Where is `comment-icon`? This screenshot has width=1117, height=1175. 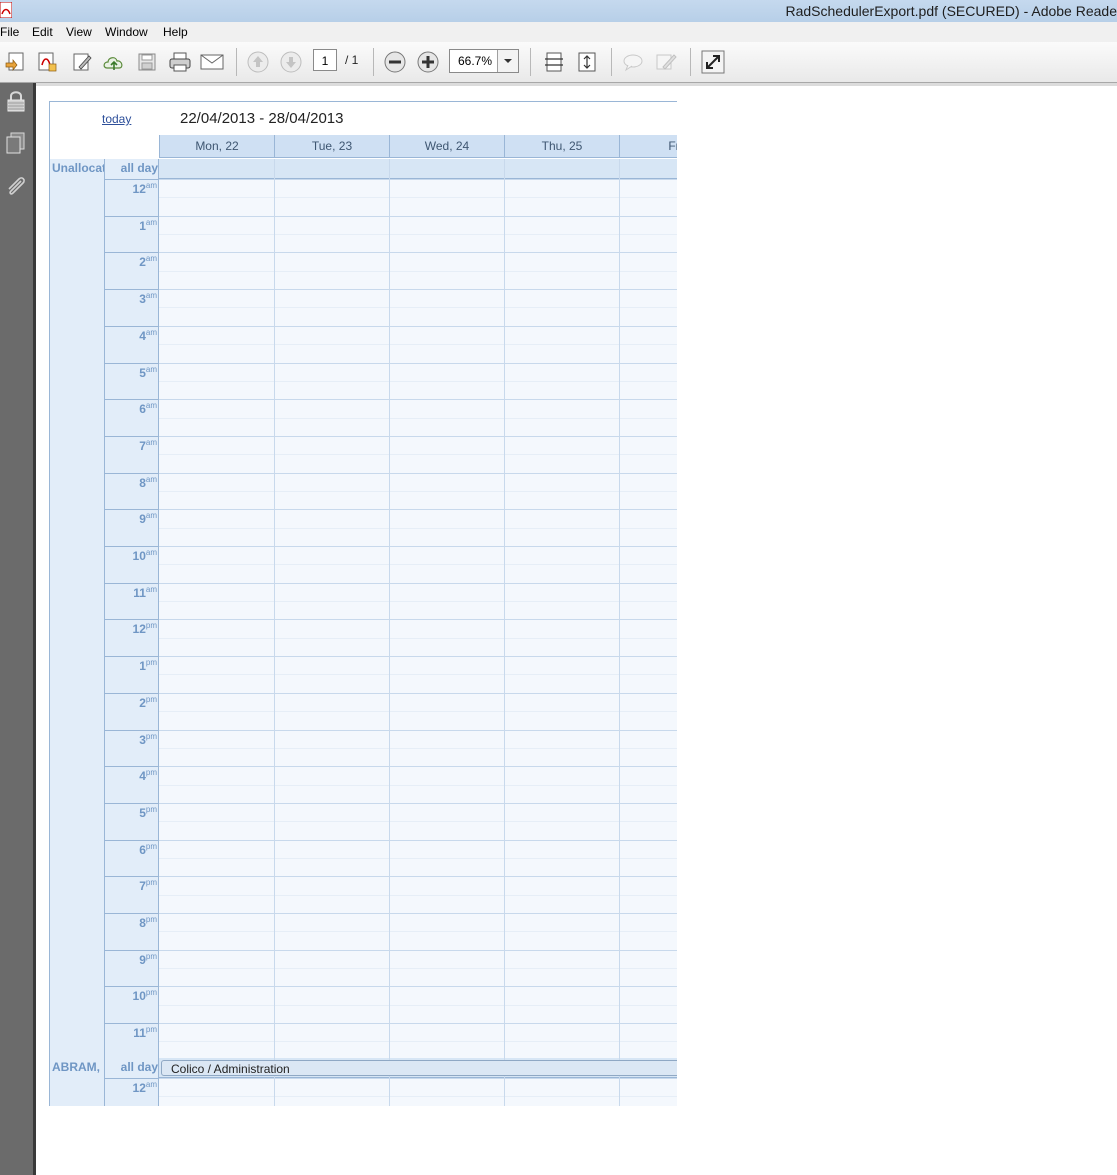 comment-icon is located at coordinates (633, 62).